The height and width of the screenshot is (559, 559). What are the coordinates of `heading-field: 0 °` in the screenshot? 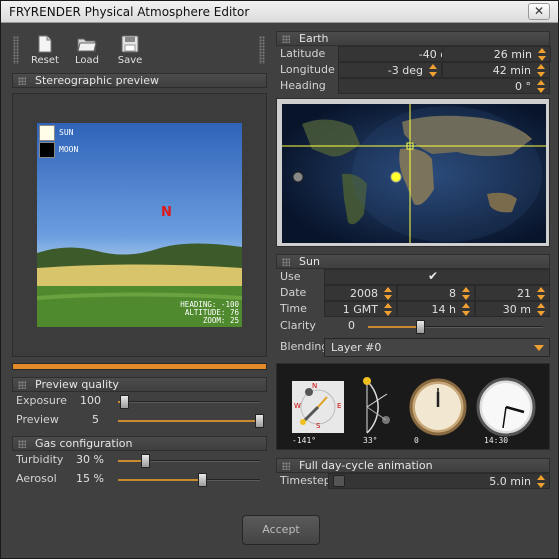 It's located at (444, 86).